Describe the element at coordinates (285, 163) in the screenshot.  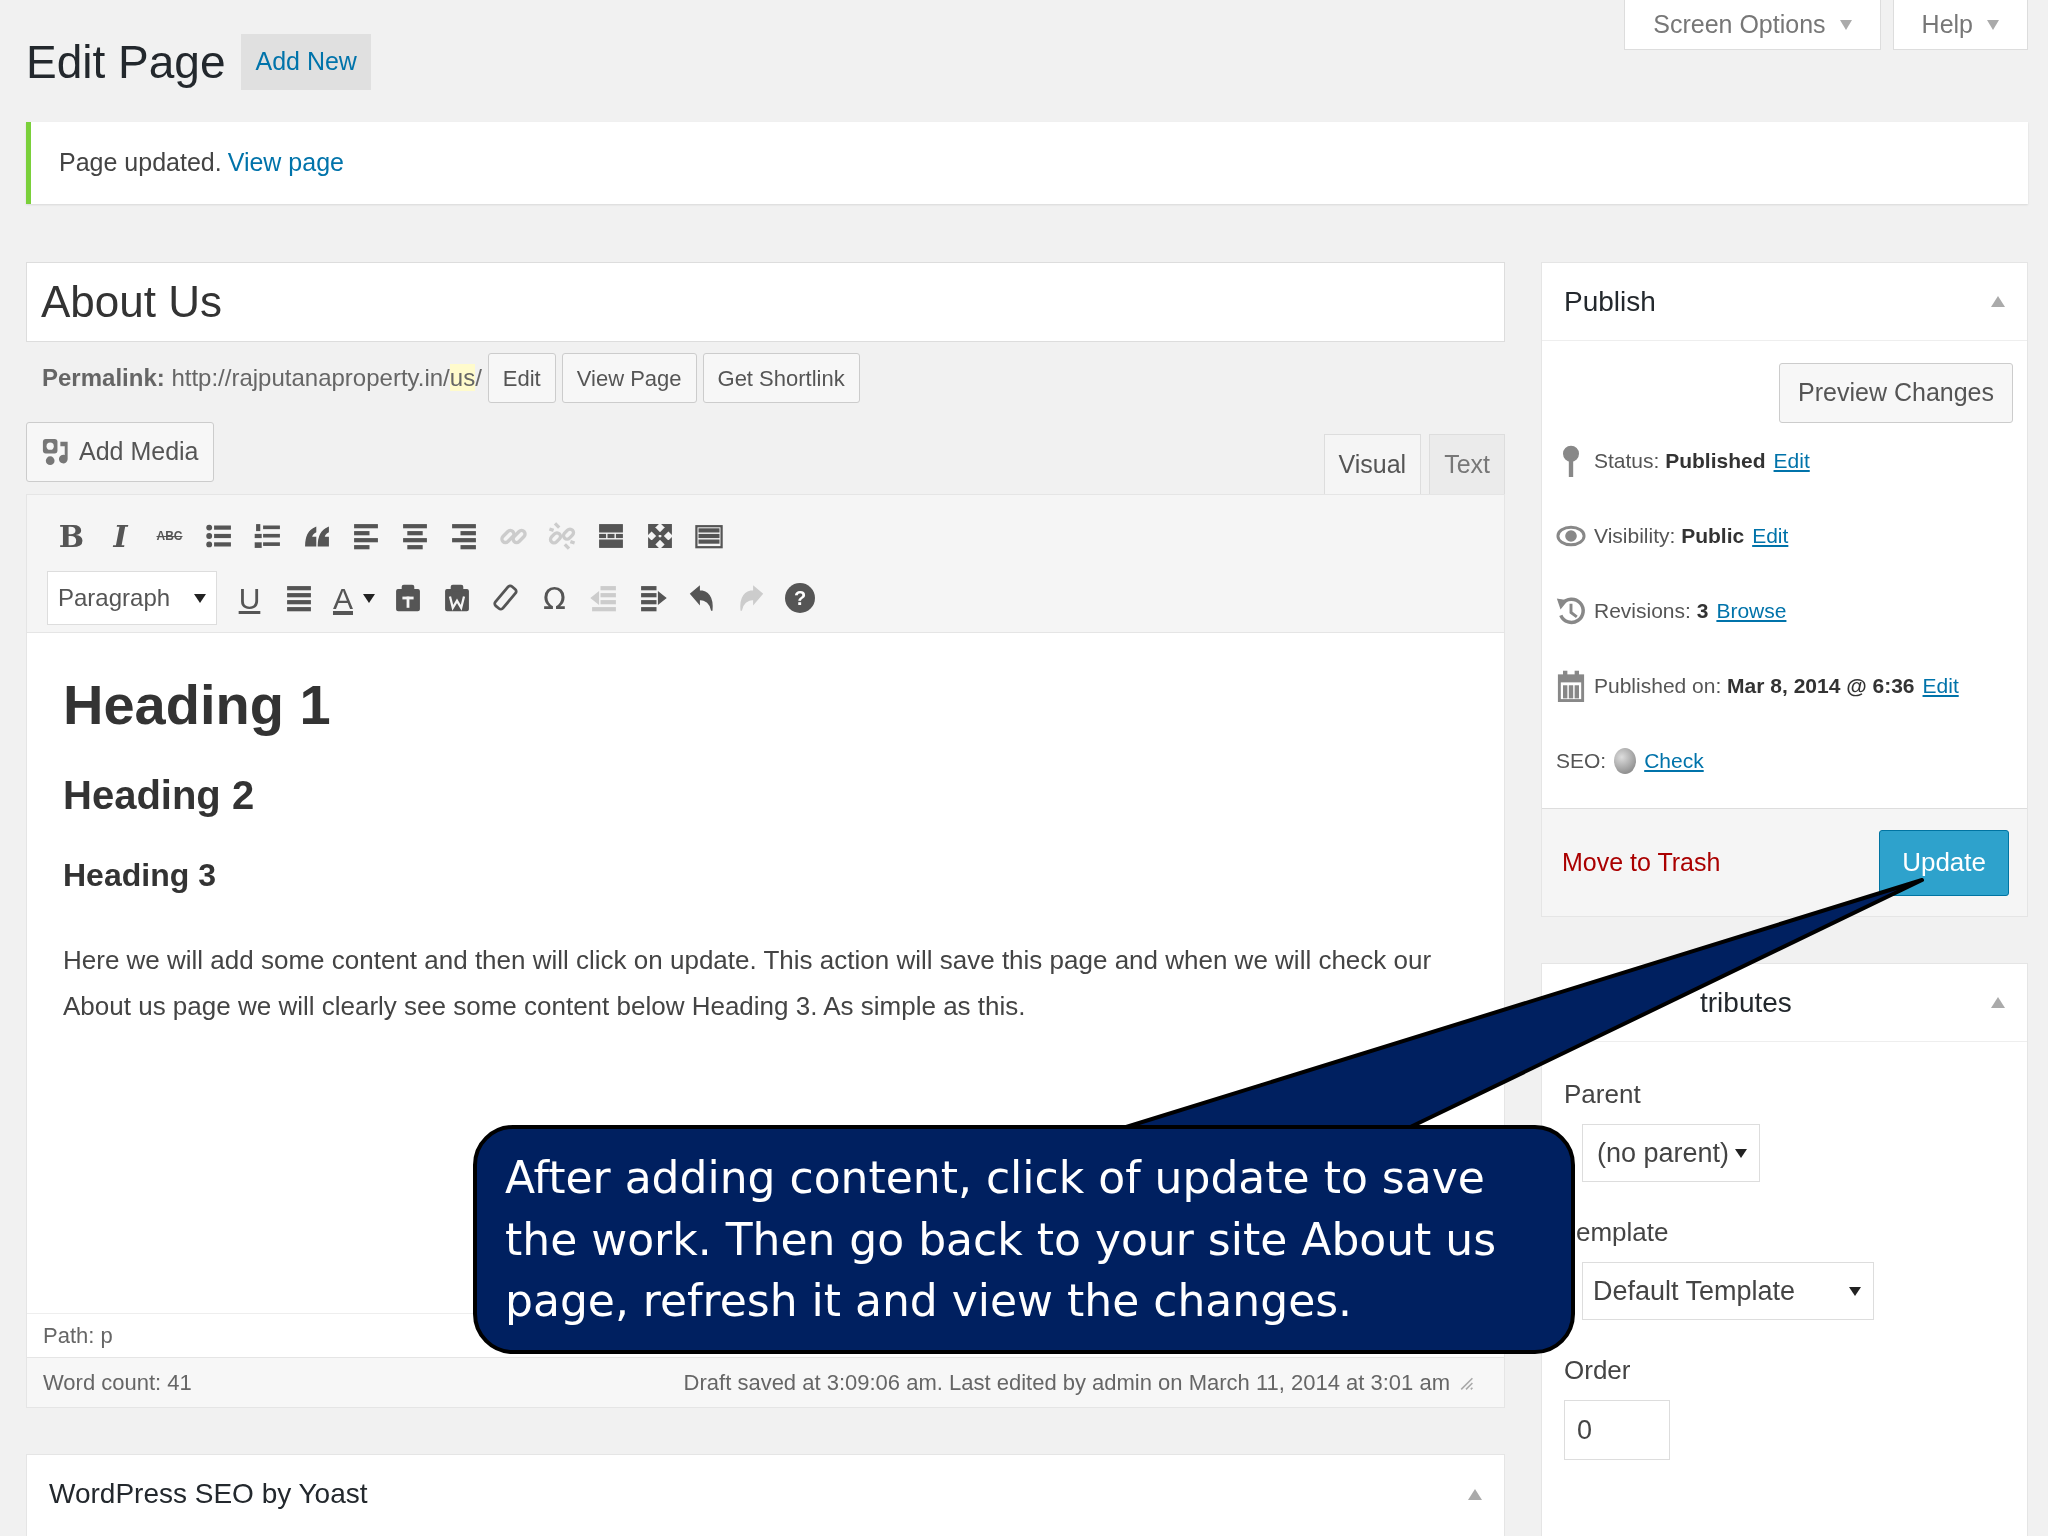
I see `view-page-link: View page` at that location.